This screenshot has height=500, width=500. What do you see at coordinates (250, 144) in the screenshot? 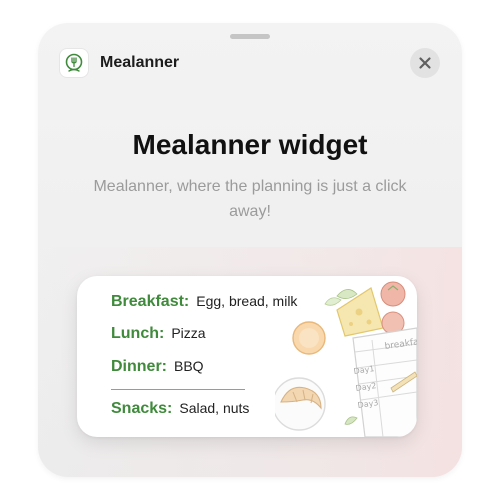
I see `page-title: Mealanner widget` at bounding box center [250, 144].